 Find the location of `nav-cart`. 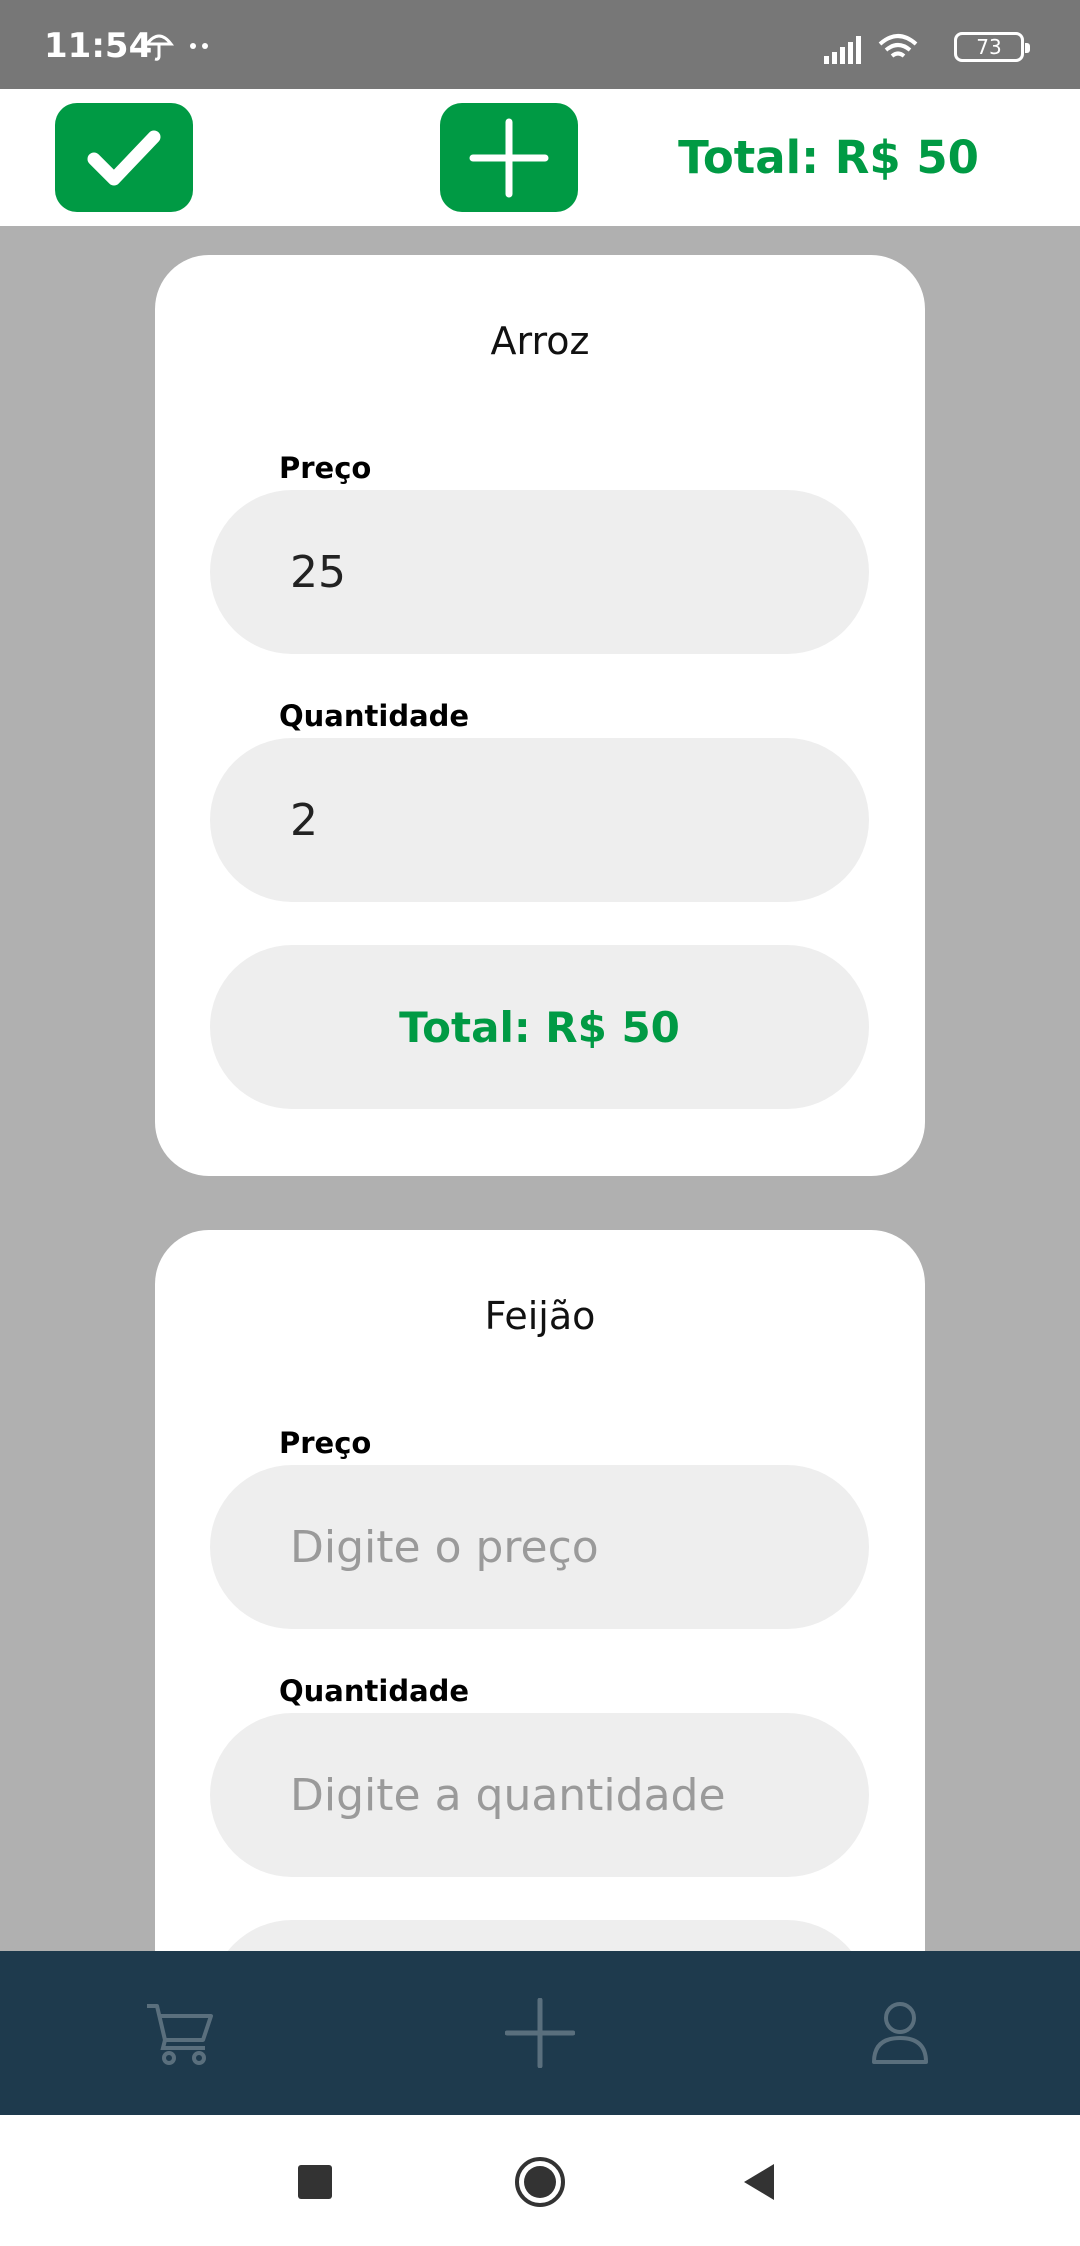

nav-cart is located at coordinates (180, 2033).